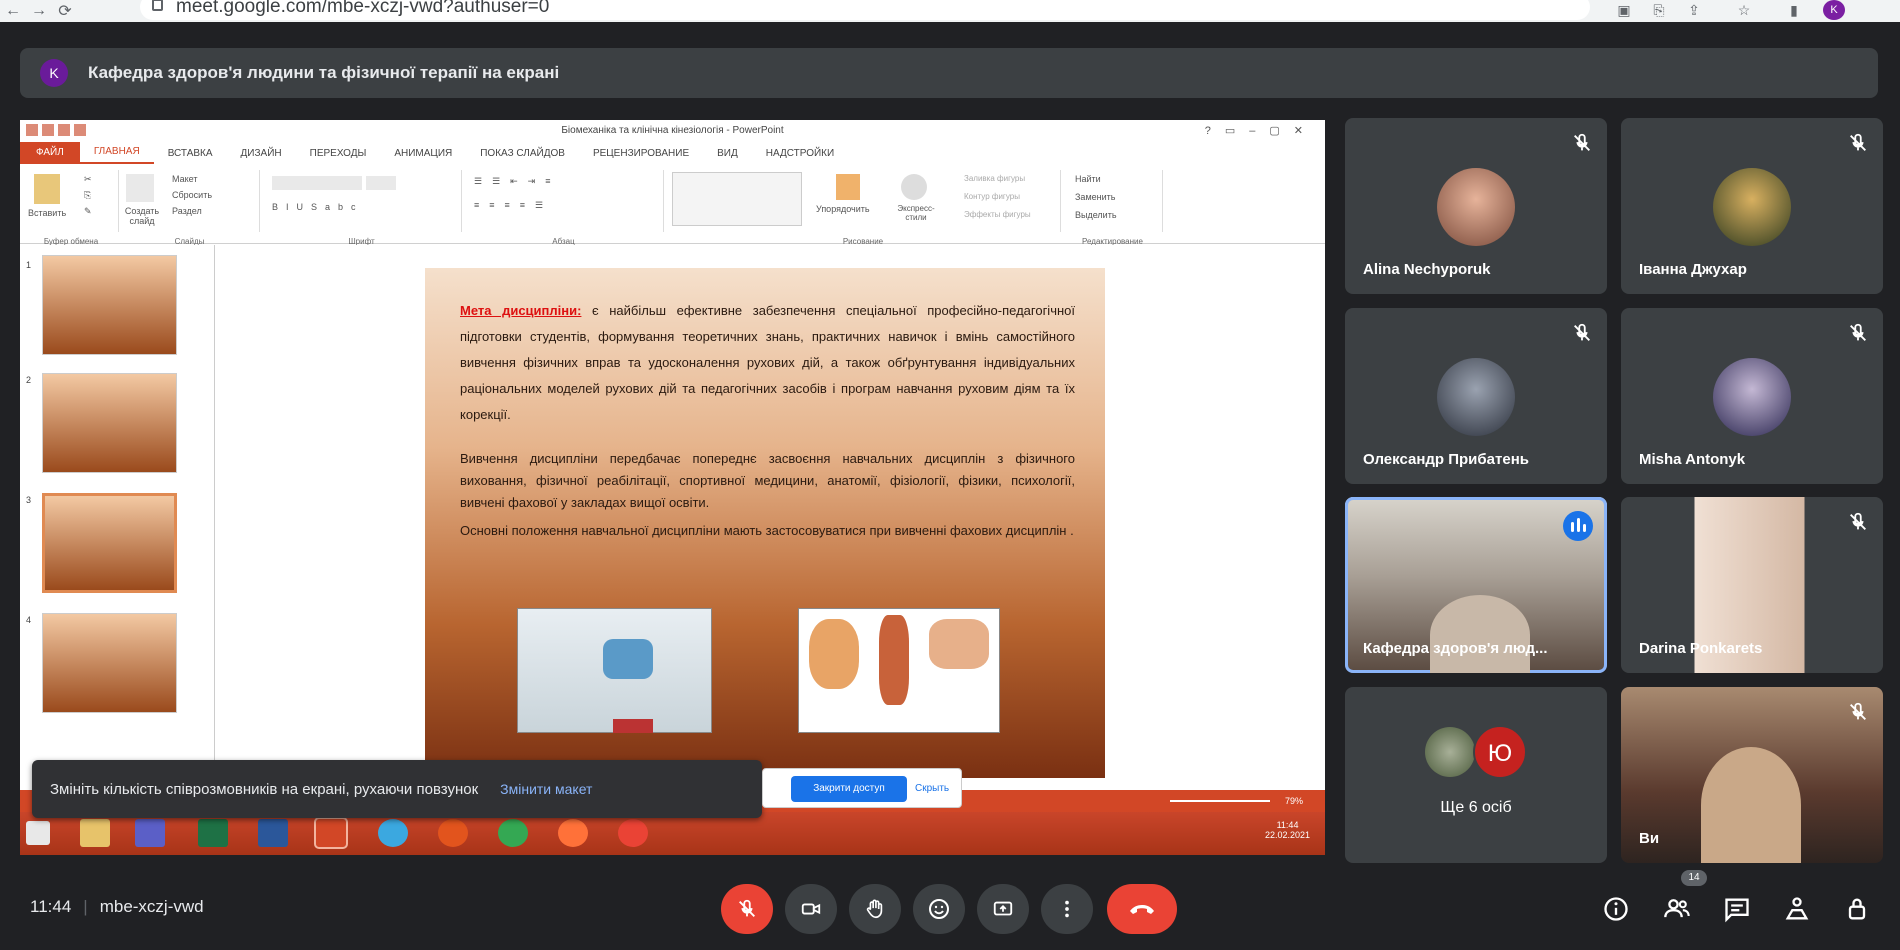 The height and width of the screenshot is (950, 1900). What do you see at coordinates (95, 833) in the screenshot?
I see `explorer-taskbar-icon` at bounding box center [95, 833].